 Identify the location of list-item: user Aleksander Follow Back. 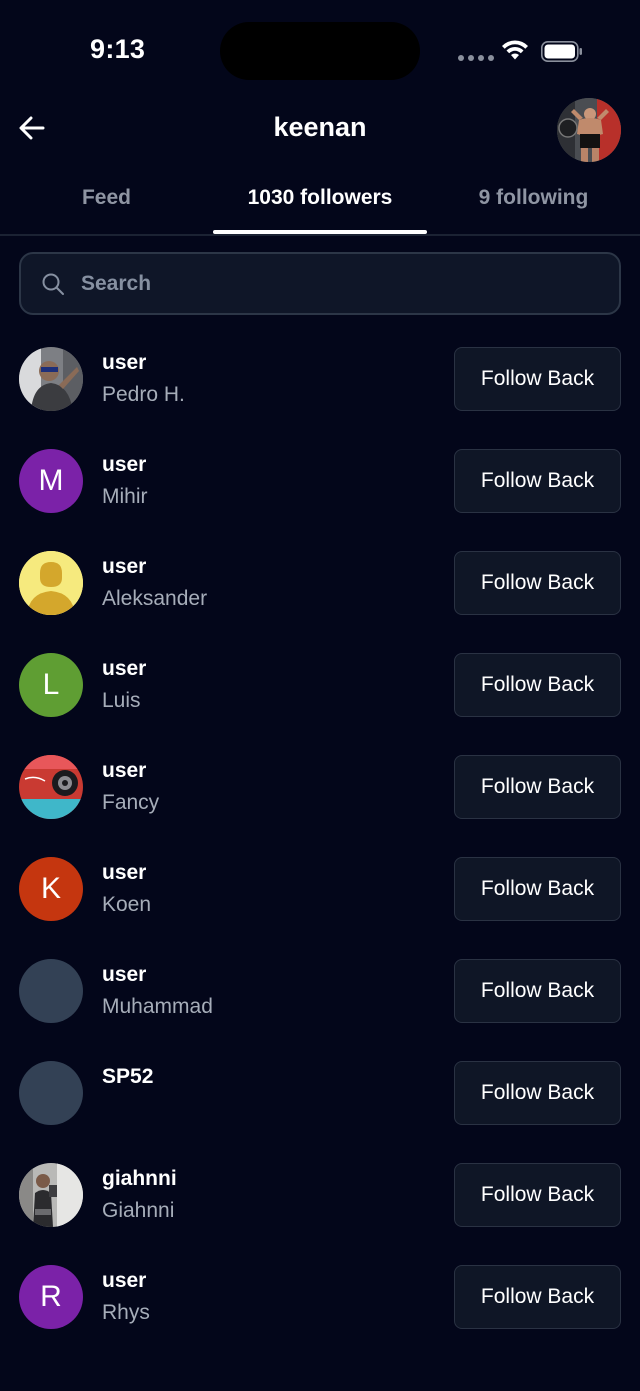
(320, 585).